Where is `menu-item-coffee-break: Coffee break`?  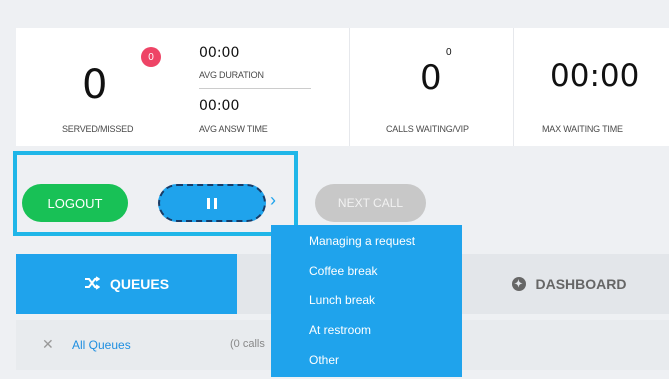
menu-item-coffee-break: Coffee break is located at coordinates (343, 271).